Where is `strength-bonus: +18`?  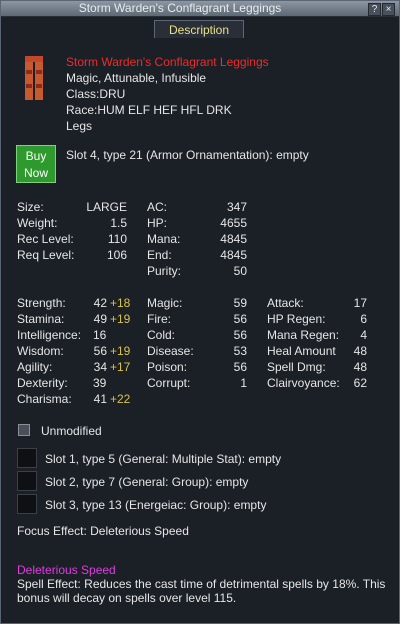 strength-bonus: +18 is located at coordinates (120, 303).